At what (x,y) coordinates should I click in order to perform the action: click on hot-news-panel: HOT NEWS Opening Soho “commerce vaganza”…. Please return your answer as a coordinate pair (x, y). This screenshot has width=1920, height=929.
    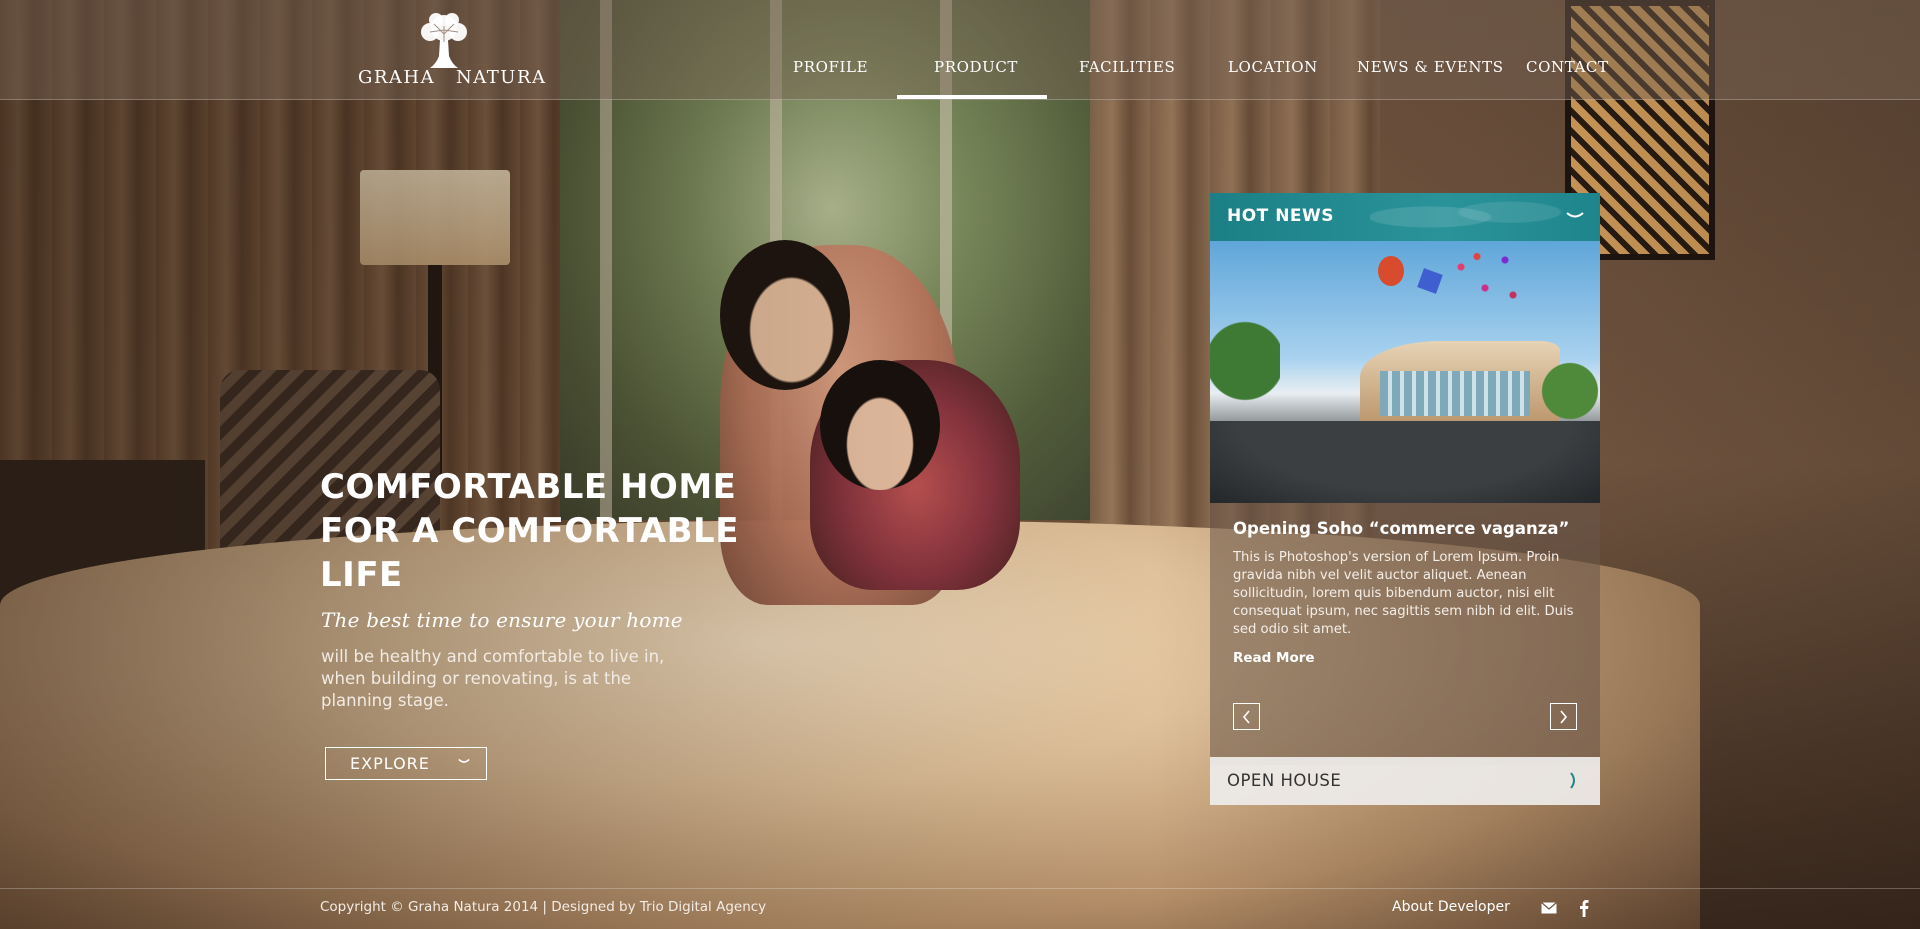
    Looking at the image, I should click on (1405, 499).